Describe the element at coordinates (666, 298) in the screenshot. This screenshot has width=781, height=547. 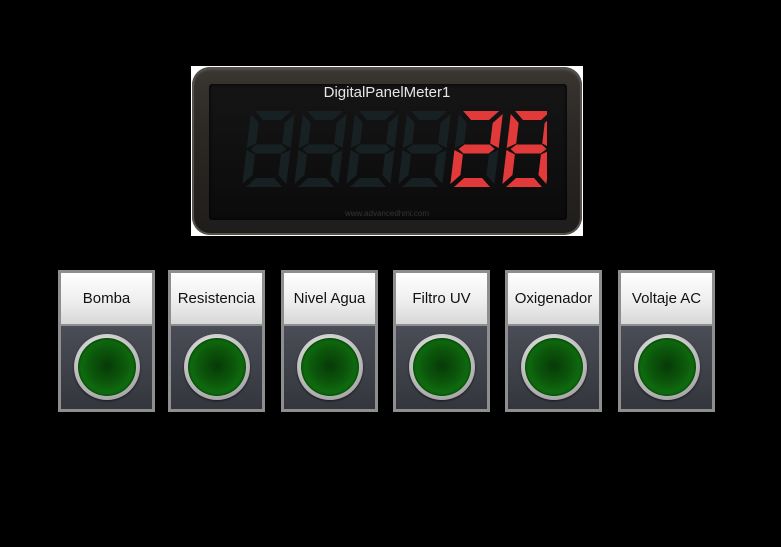
I see `pilot-light-label: Voltaje AC` at that location.